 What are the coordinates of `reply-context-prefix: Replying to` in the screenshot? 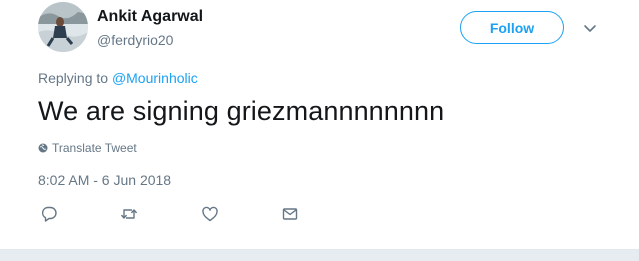 It's located at (73, 78).